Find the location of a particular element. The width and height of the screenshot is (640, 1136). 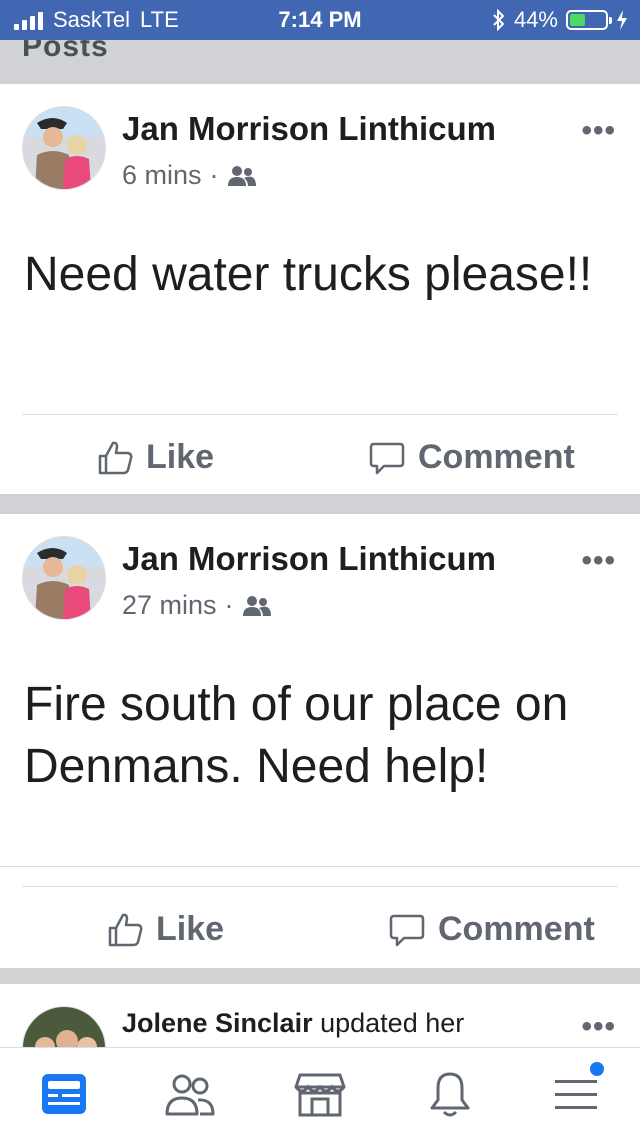

battery-icon is located at coordinates (589, 20).